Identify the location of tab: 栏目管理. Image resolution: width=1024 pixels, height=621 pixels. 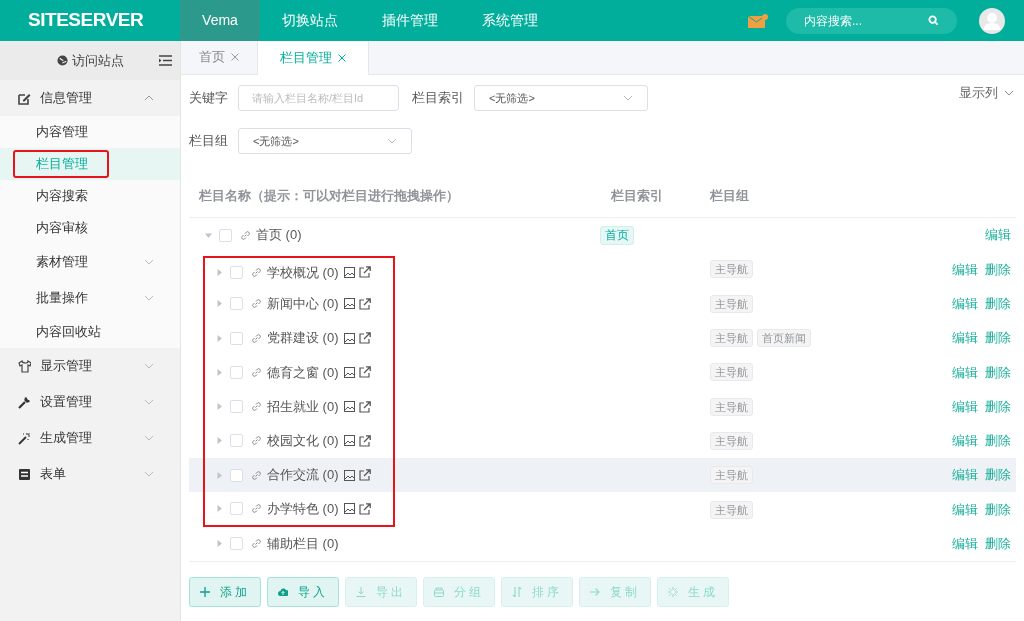
(313, 58).